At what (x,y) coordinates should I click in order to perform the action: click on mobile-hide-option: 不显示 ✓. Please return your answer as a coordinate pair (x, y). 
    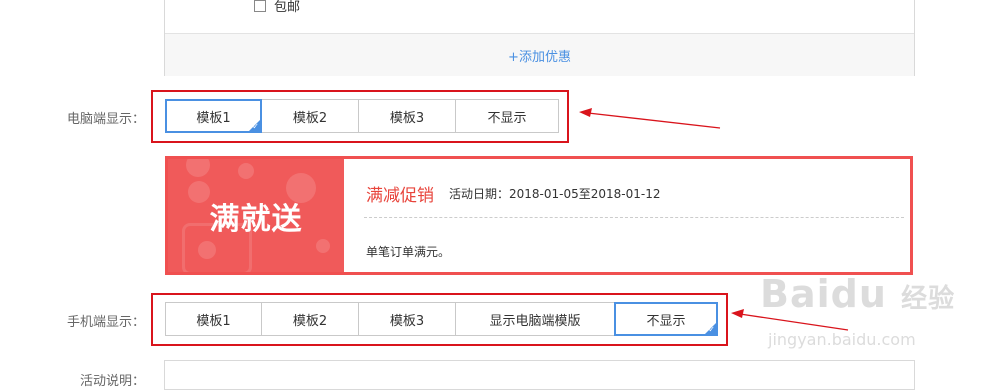
    Looking at the image, I should click on (666, 319).